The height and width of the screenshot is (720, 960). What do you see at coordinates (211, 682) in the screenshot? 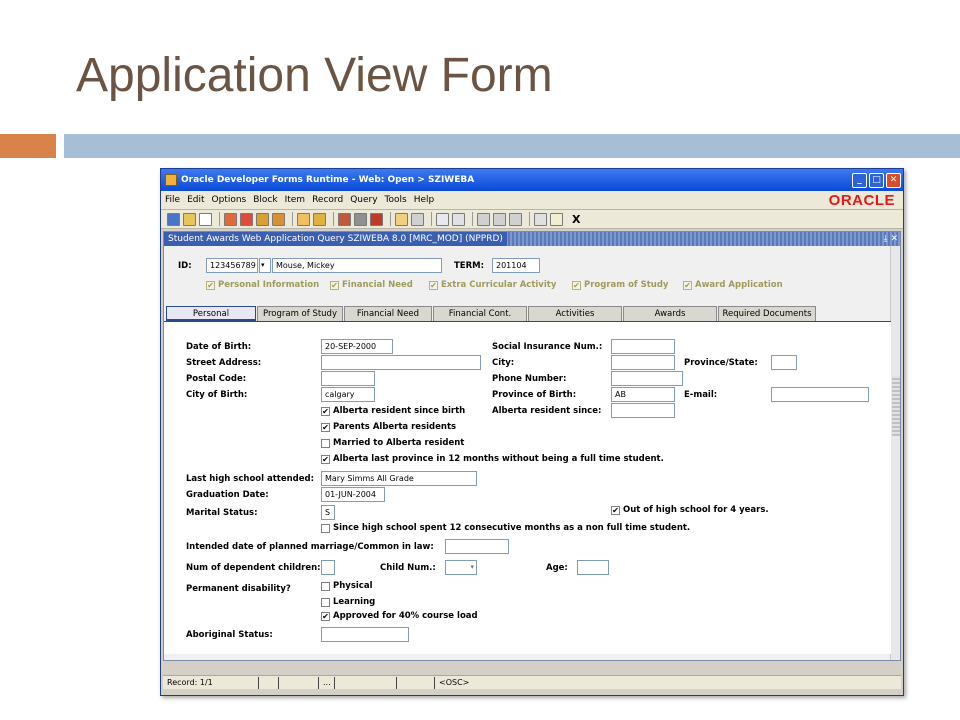
I see `record-indicator: Record: 1/1` at bounding box center [211, 682].